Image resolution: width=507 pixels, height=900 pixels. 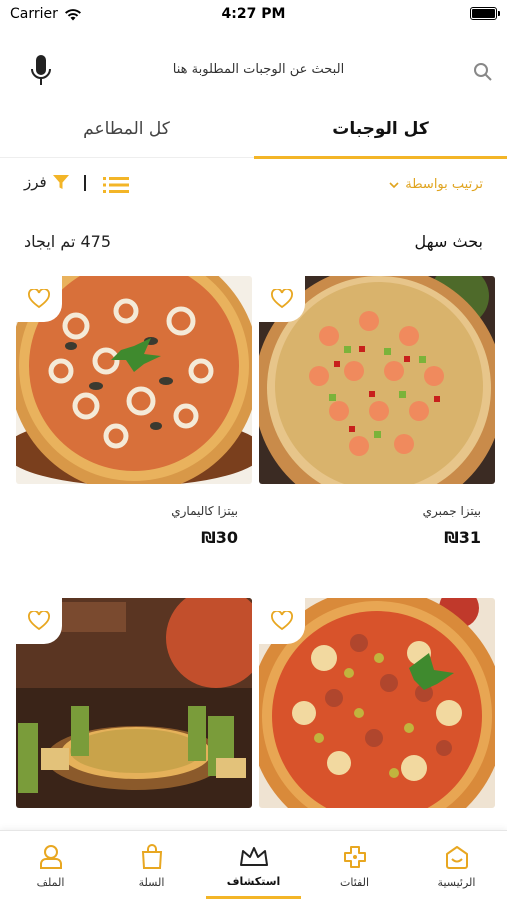 I want to click on nav-explore: استكشاف, so click(x=253, y=865).